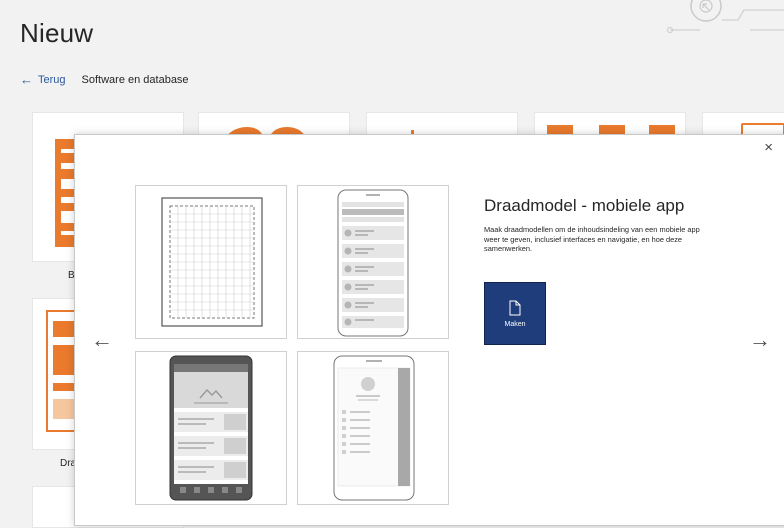 Image resolution: width=784 pixels, height=528 pixels. I want to click on wireframe-phone-list-thumbnail, so click(373, 263).